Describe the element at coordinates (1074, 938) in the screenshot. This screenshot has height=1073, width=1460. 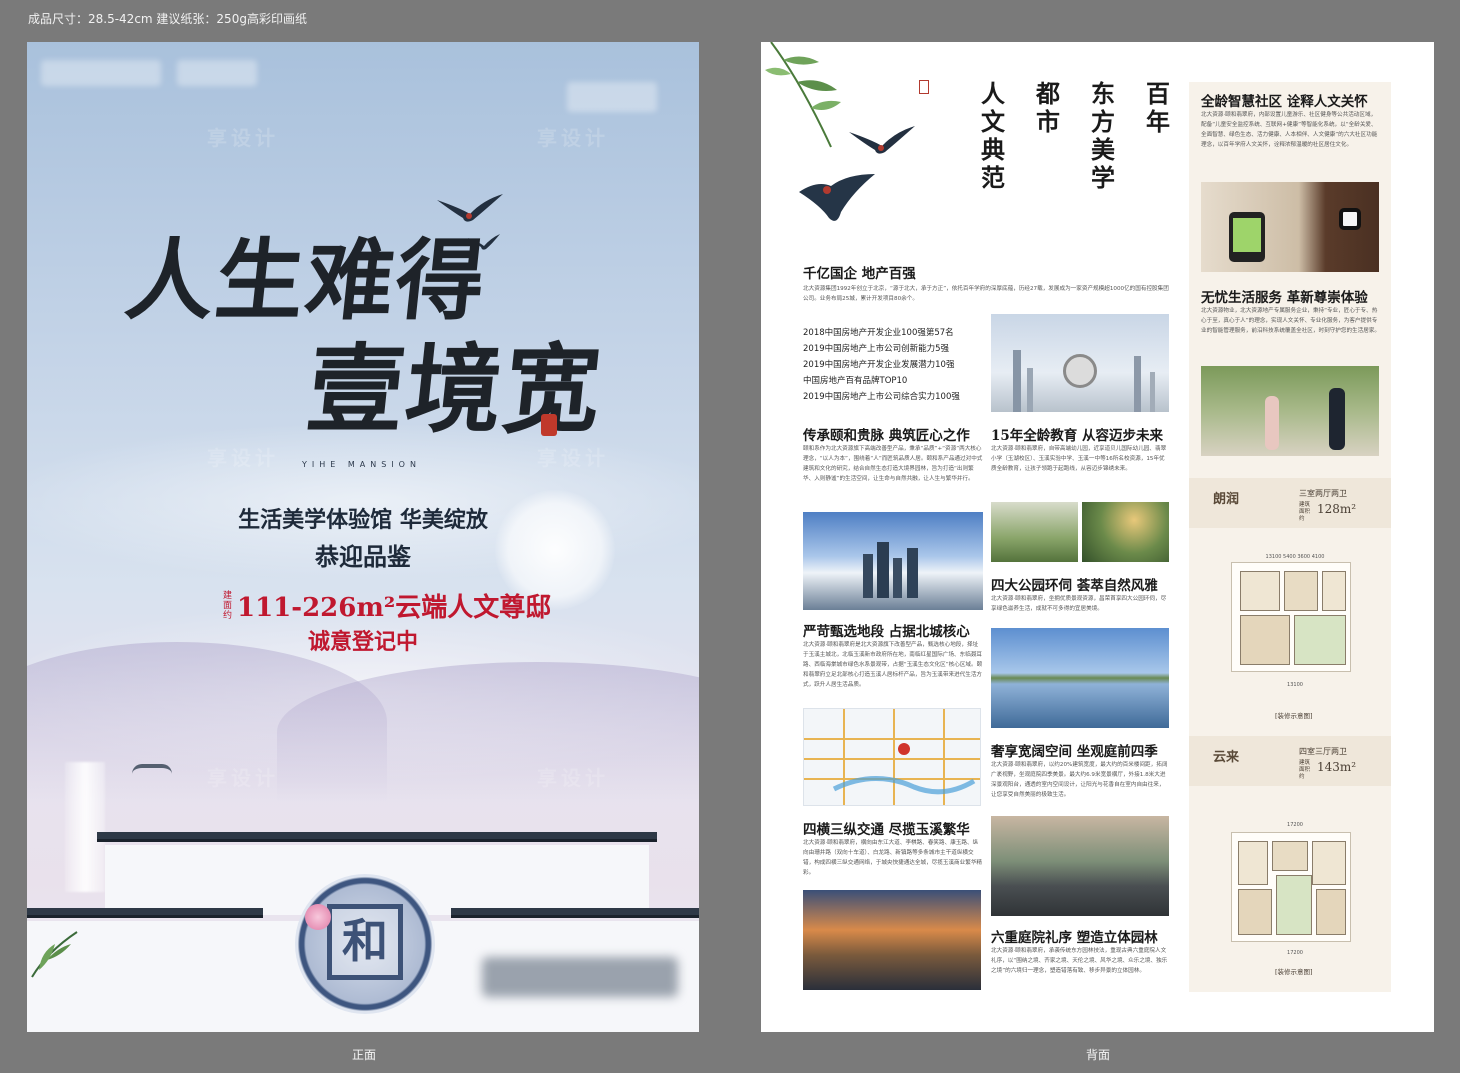
I see `courtyard-title: 六重庭院礼序 塑造立体园林` at that location.